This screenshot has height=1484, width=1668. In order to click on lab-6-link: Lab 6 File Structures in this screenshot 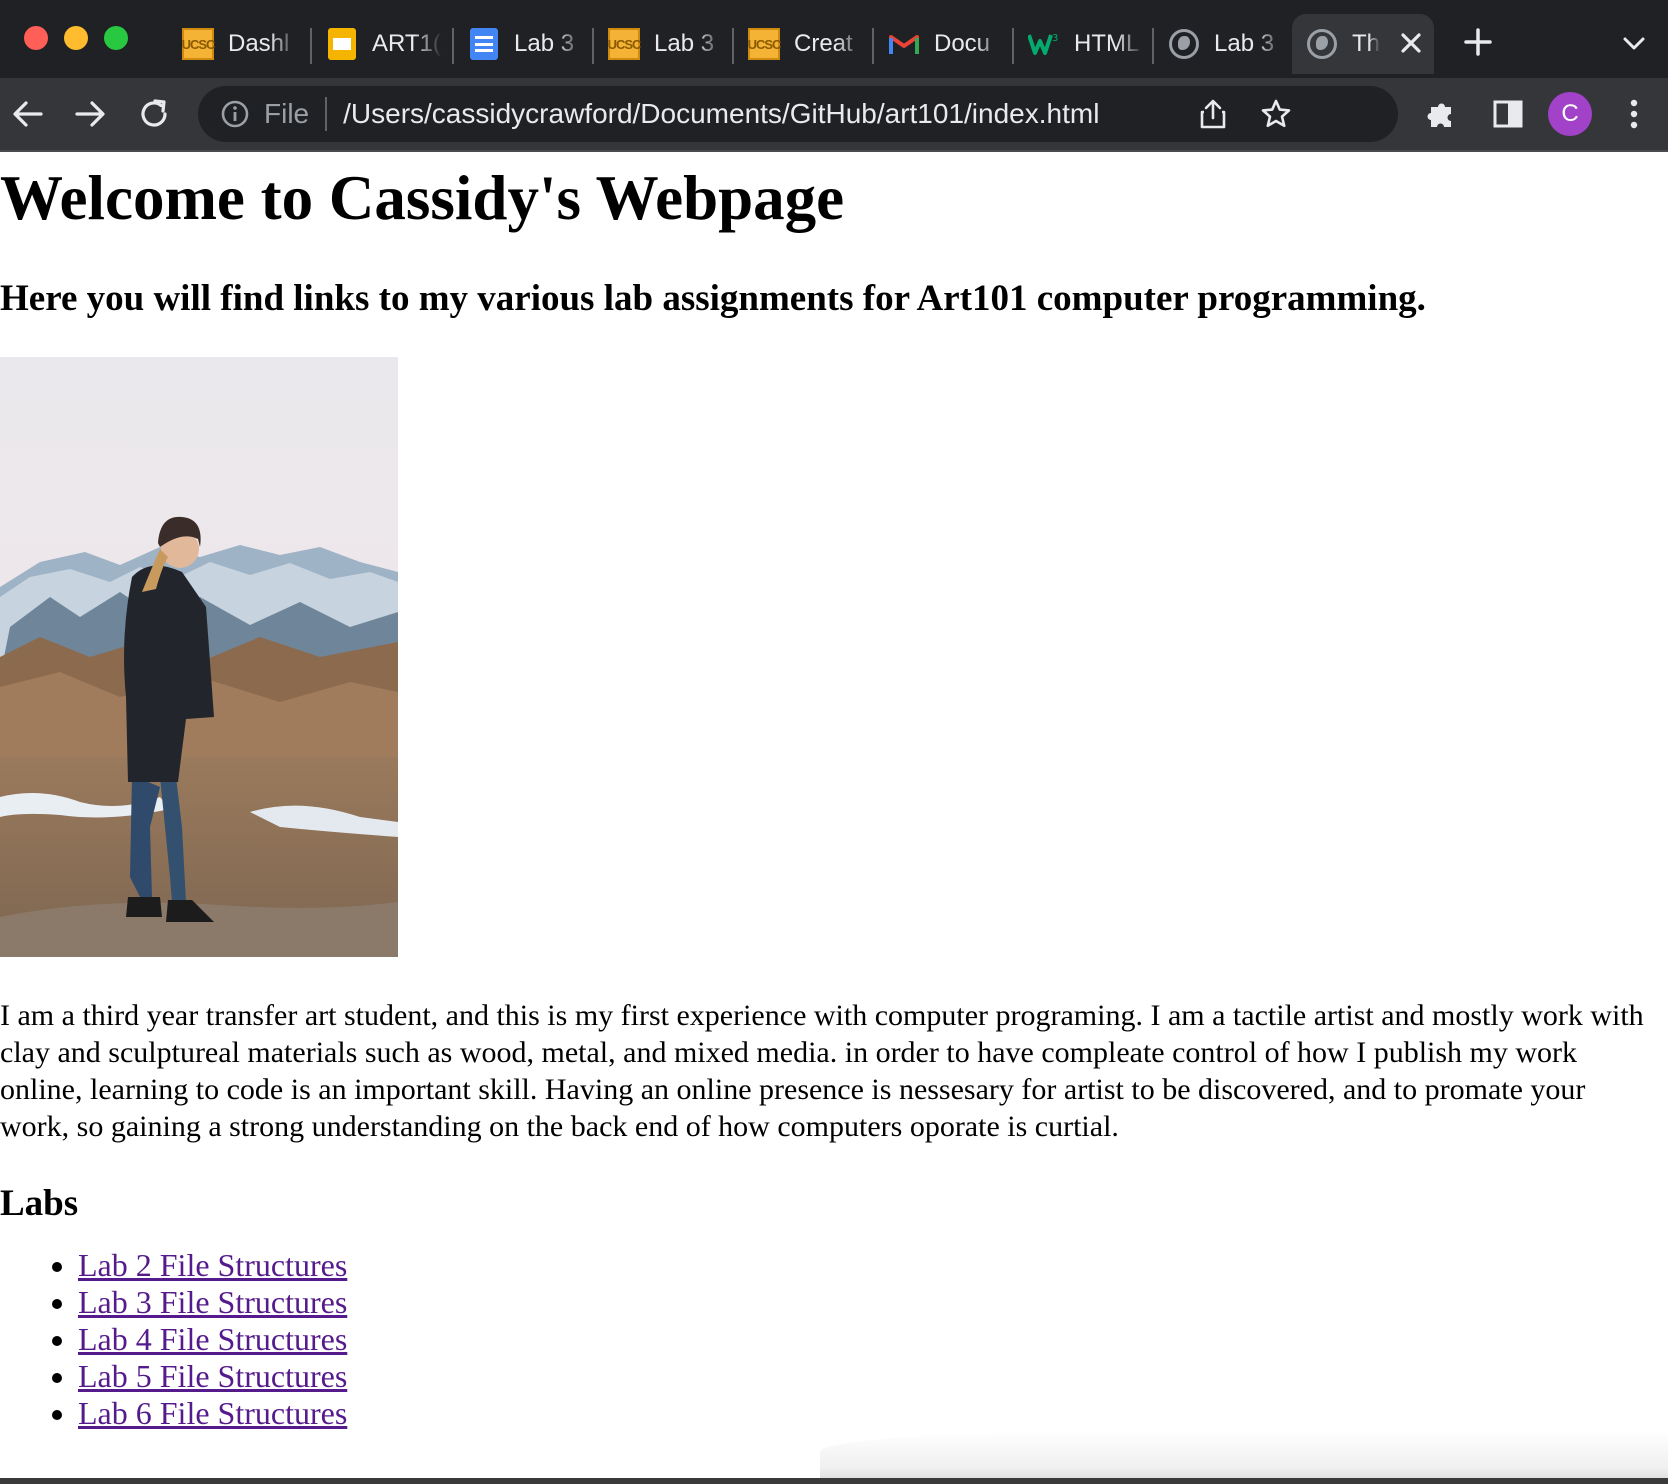, I will do `click(212, 1413)`.